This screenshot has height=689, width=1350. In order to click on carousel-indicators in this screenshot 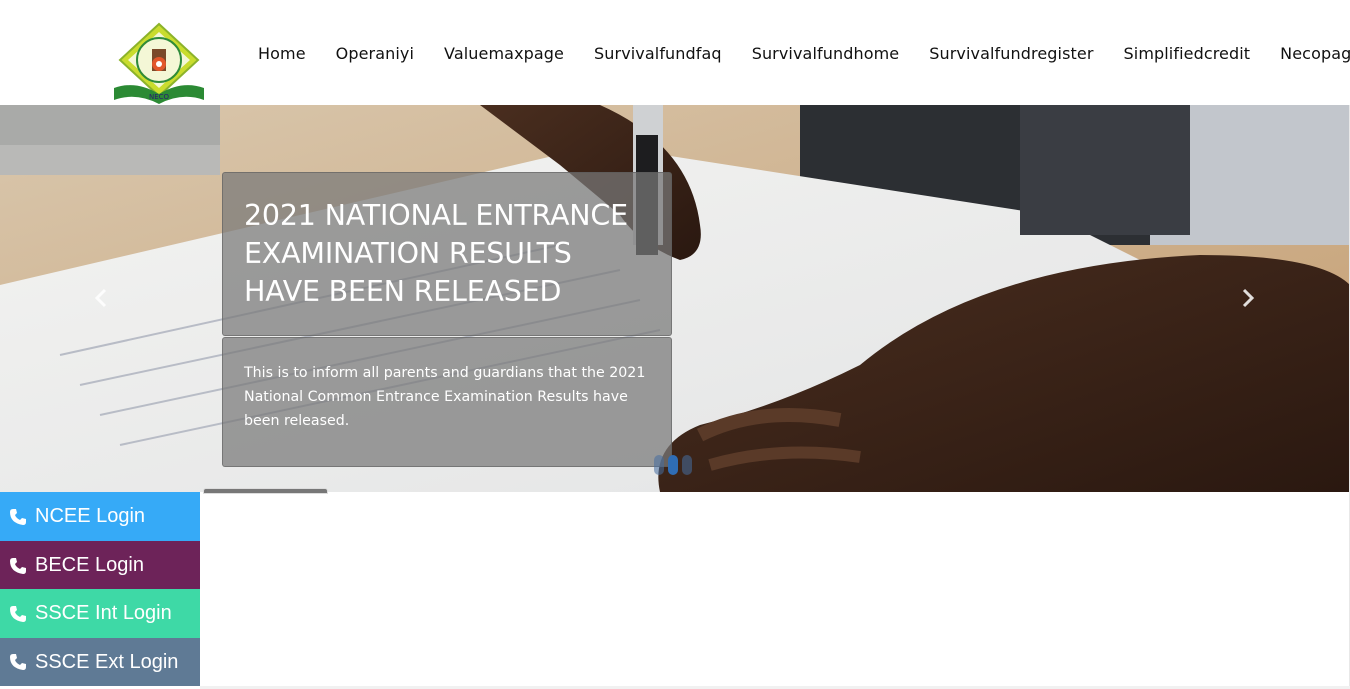, I will do `click(673, 465)`.